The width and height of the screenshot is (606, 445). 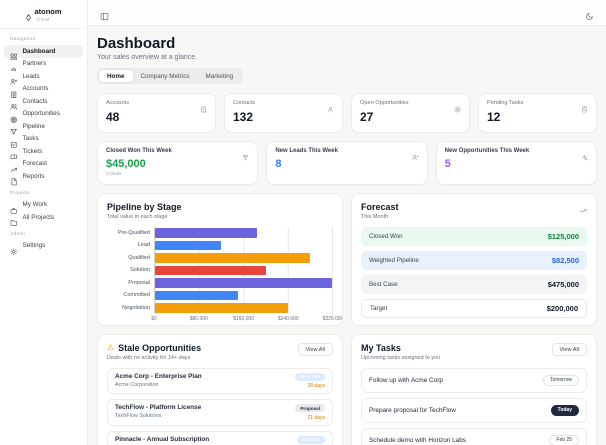 I want to click on stale-subtitle: Deals with no activity for 14+ days, so click(x=149, y=357).